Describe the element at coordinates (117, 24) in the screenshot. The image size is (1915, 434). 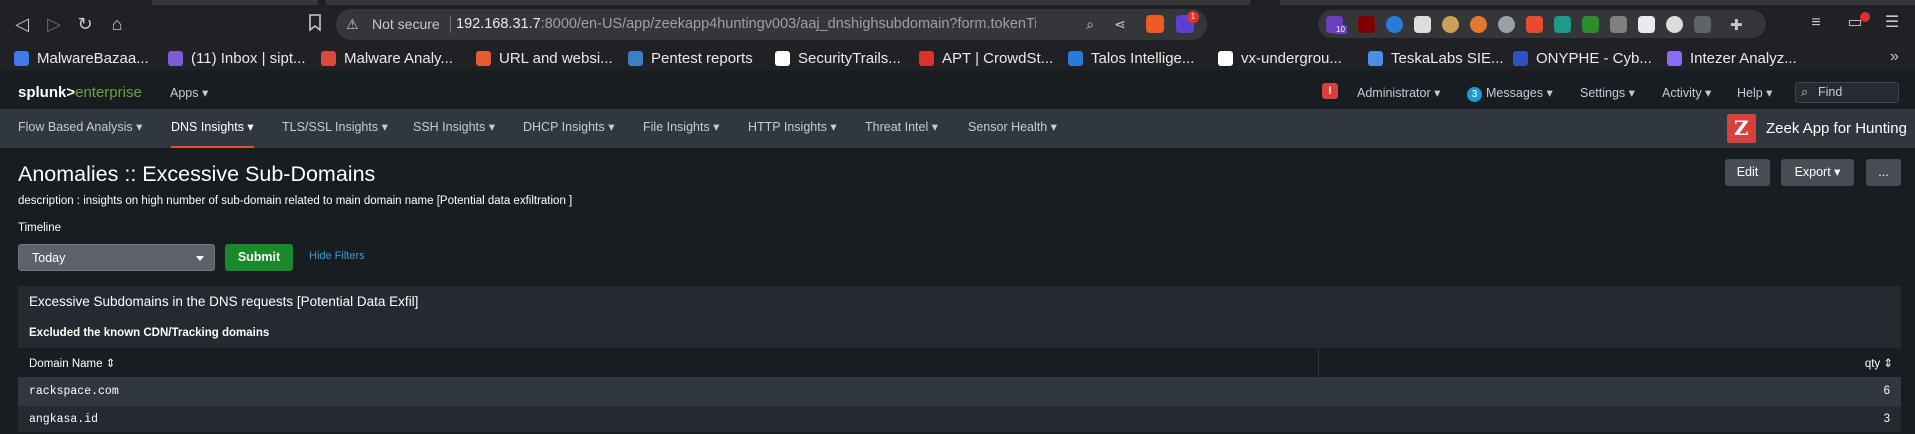
I see `home-icon: ⌂` at that location.